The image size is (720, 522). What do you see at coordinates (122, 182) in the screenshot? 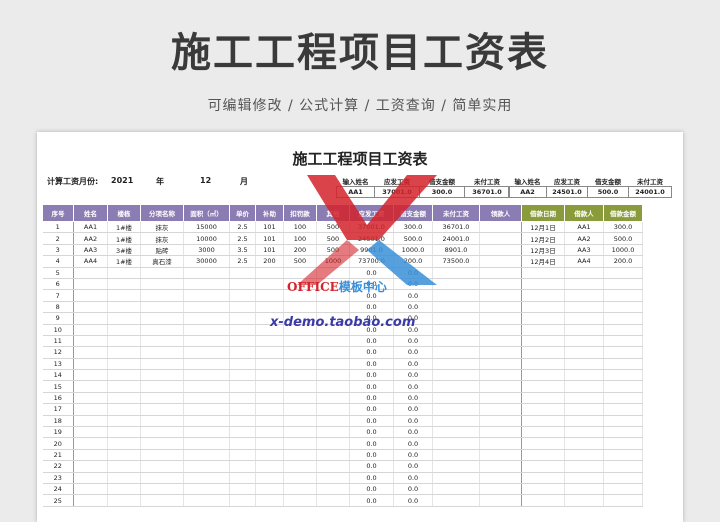
I see `year-value: 2021` at bounding box center [122, 182].